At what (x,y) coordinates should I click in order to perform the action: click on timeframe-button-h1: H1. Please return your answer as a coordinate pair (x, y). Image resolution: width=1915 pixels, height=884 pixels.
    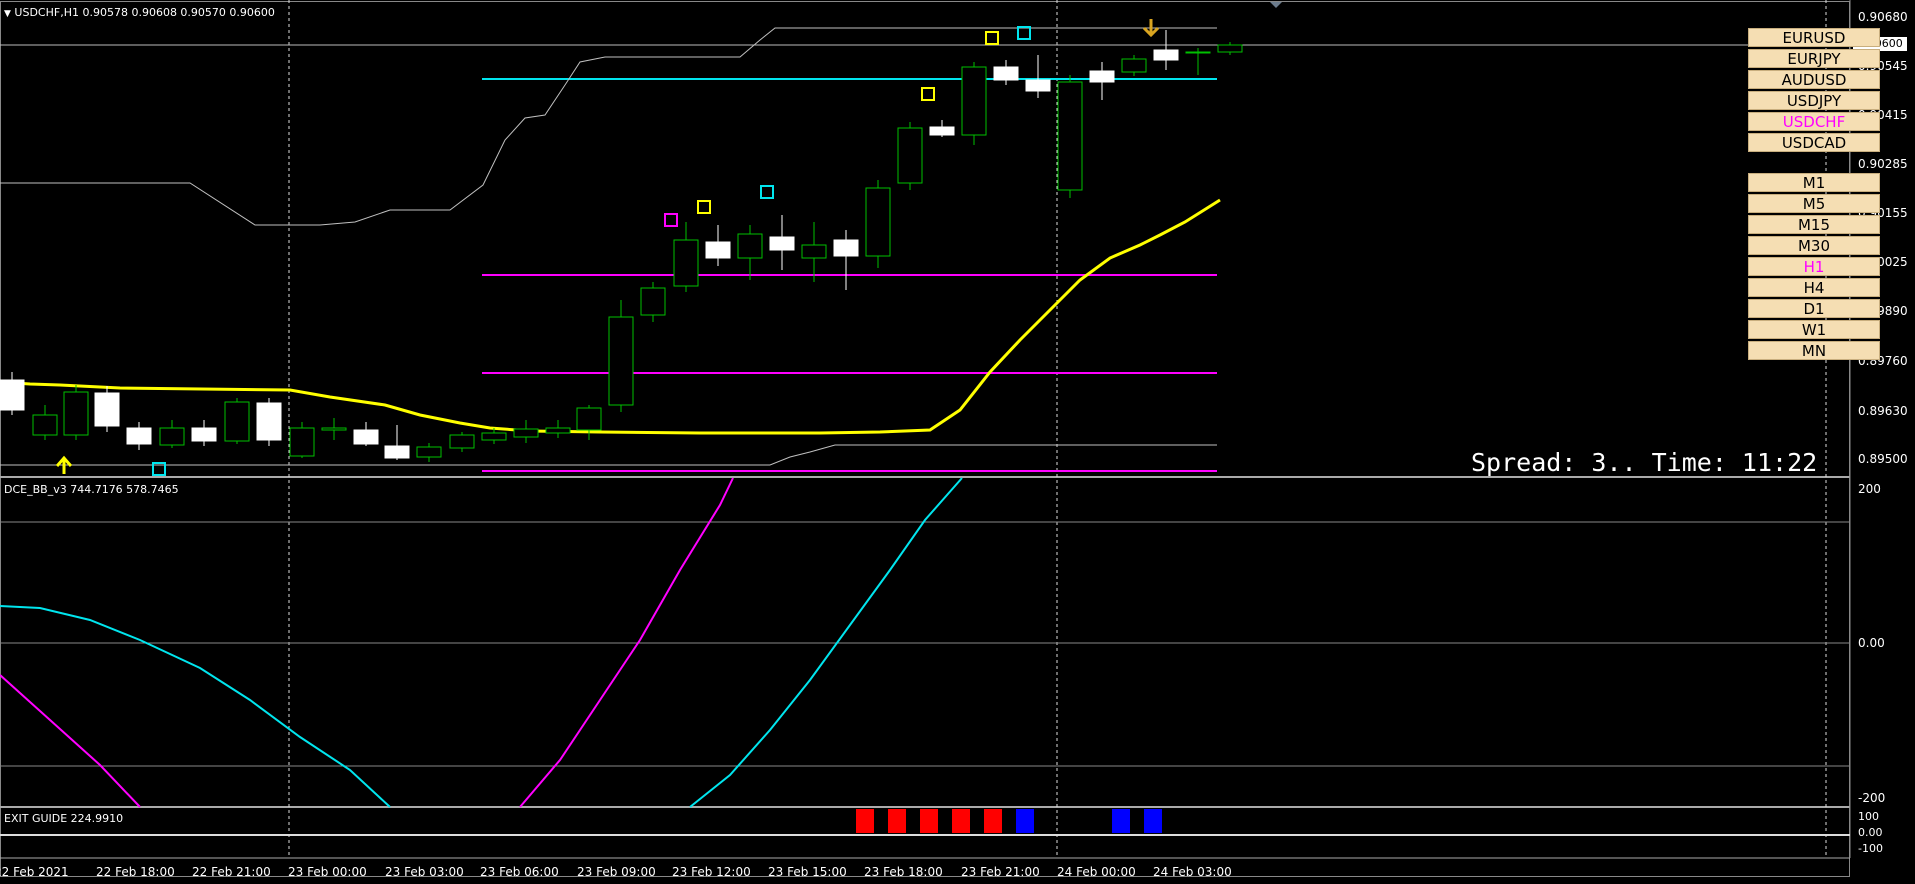
    Looking at the image, I should click on (1814, 266).